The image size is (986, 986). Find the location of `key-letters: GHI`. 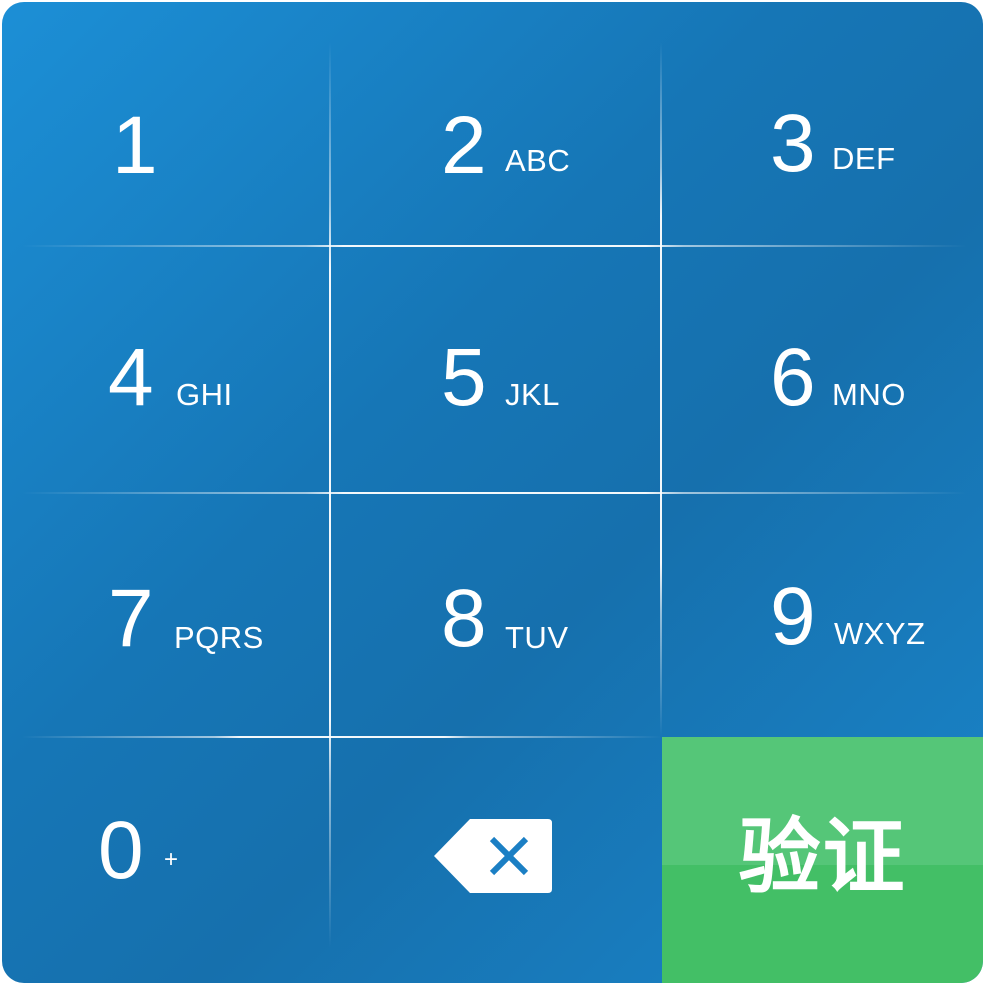

key-letters: GHI is located at coordinates (204, 394).